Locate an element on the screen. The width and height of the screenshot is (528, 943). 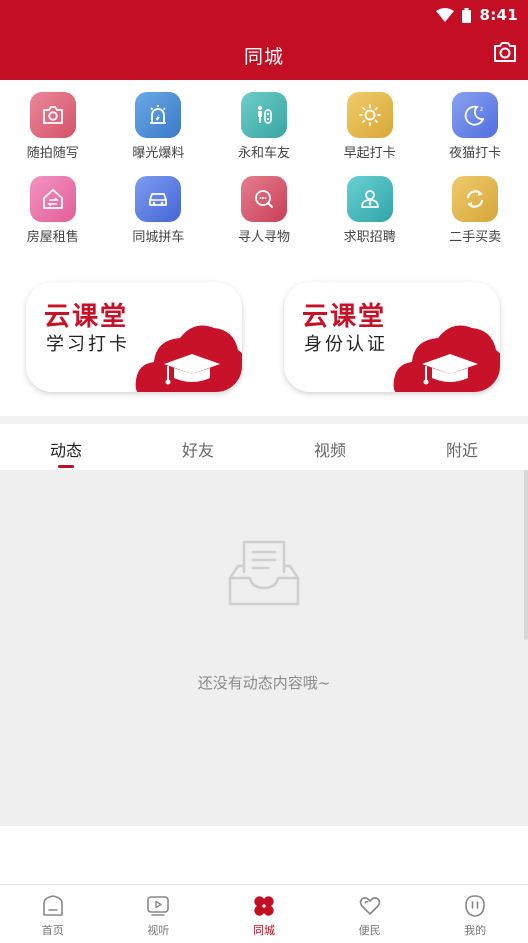
feature-item-carpool: 同城拼车 is located at coordinates (159, 218).